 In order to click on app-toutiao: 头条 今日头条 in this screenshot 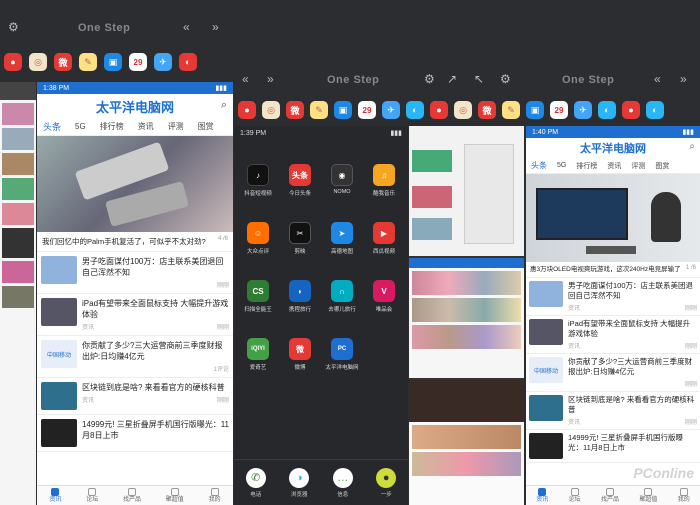, I will do `click(300, 180)`.